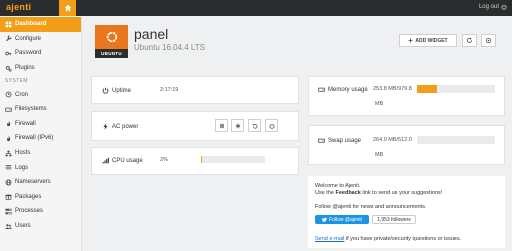 This screenshot has height=251, width=512. I want to click on cpu-usage-bar, so click(233, 159).